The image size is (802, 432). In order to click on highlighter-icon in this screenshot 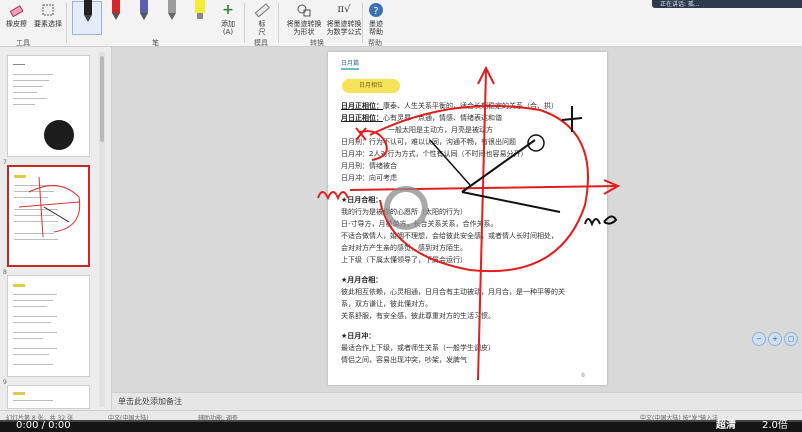, I will do `click(200, 9)`.